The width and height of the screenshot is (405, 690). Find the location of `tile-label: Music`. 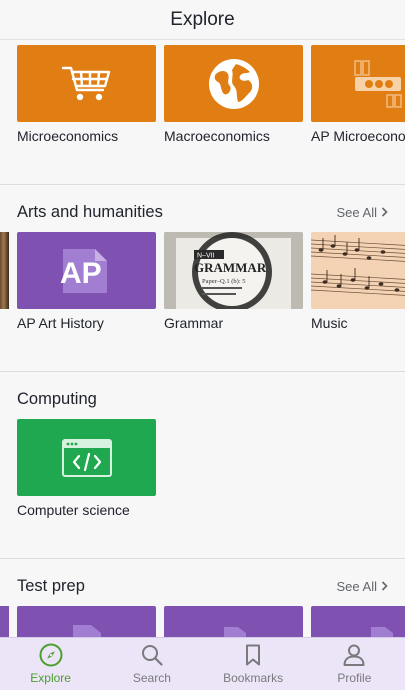

tile-label: Music is located at coordinates (329, 323).